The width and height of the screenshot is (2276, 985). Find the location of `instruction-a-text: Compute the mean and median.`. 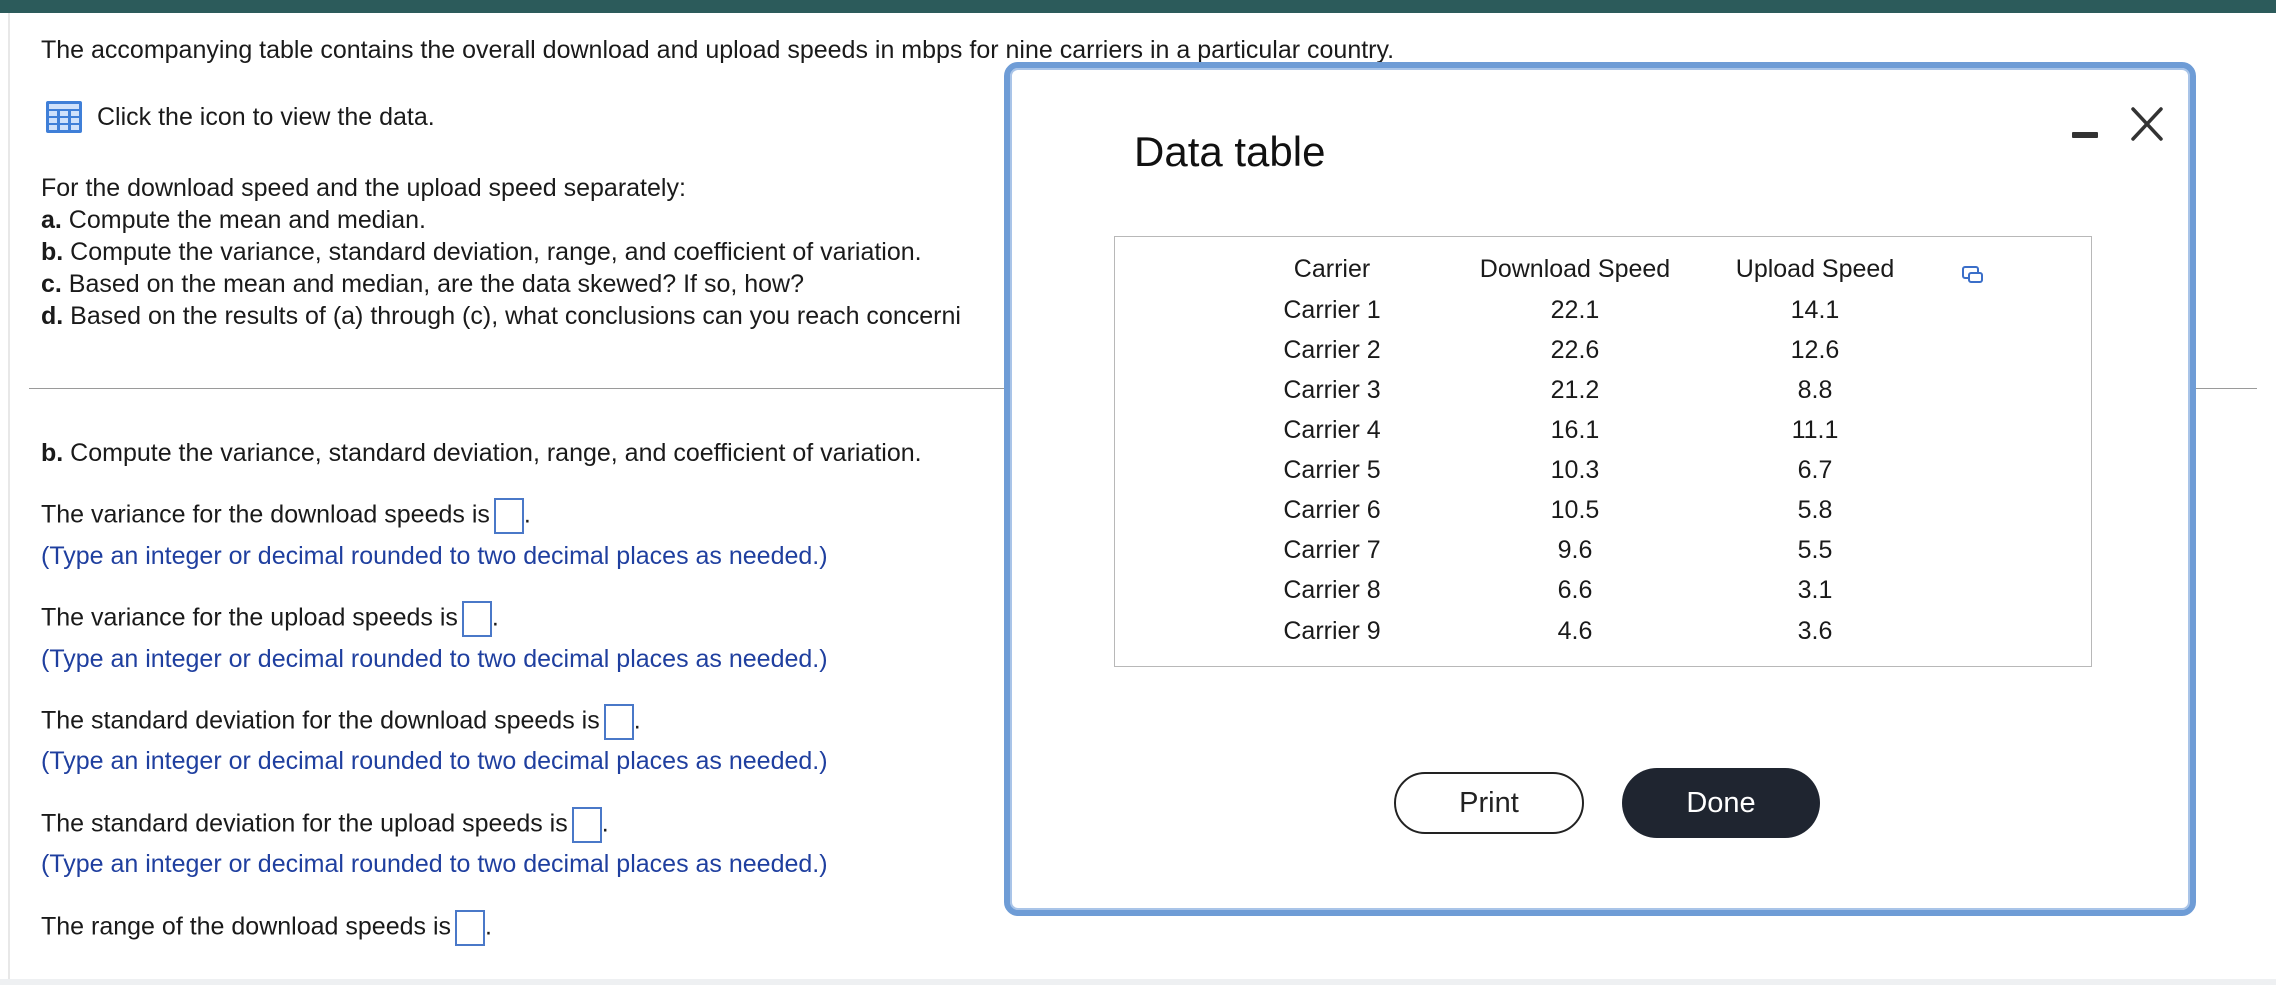

instruction-a-text: Compute the mean and median. is located at coordinates (243, 220).